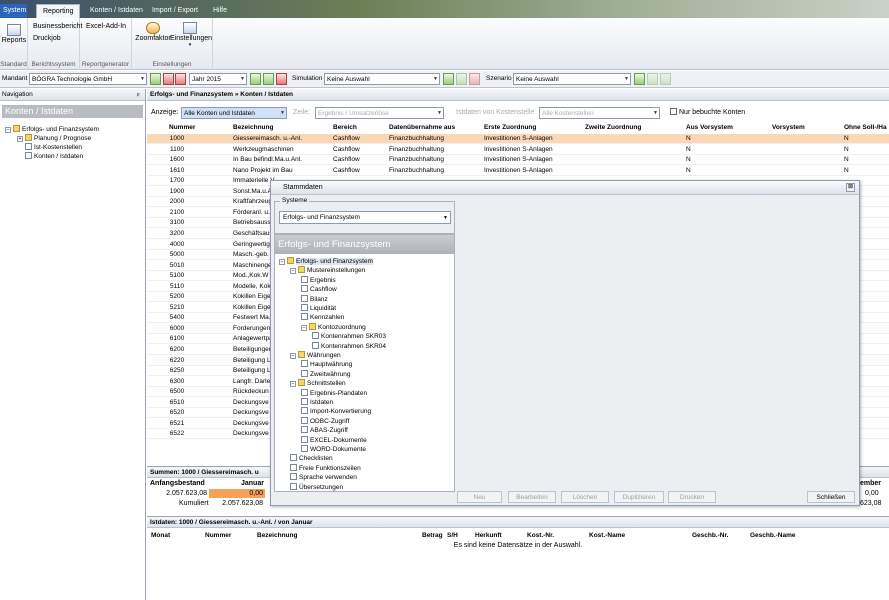  I want to click on januar-value: 0,00, so click(237, 493).